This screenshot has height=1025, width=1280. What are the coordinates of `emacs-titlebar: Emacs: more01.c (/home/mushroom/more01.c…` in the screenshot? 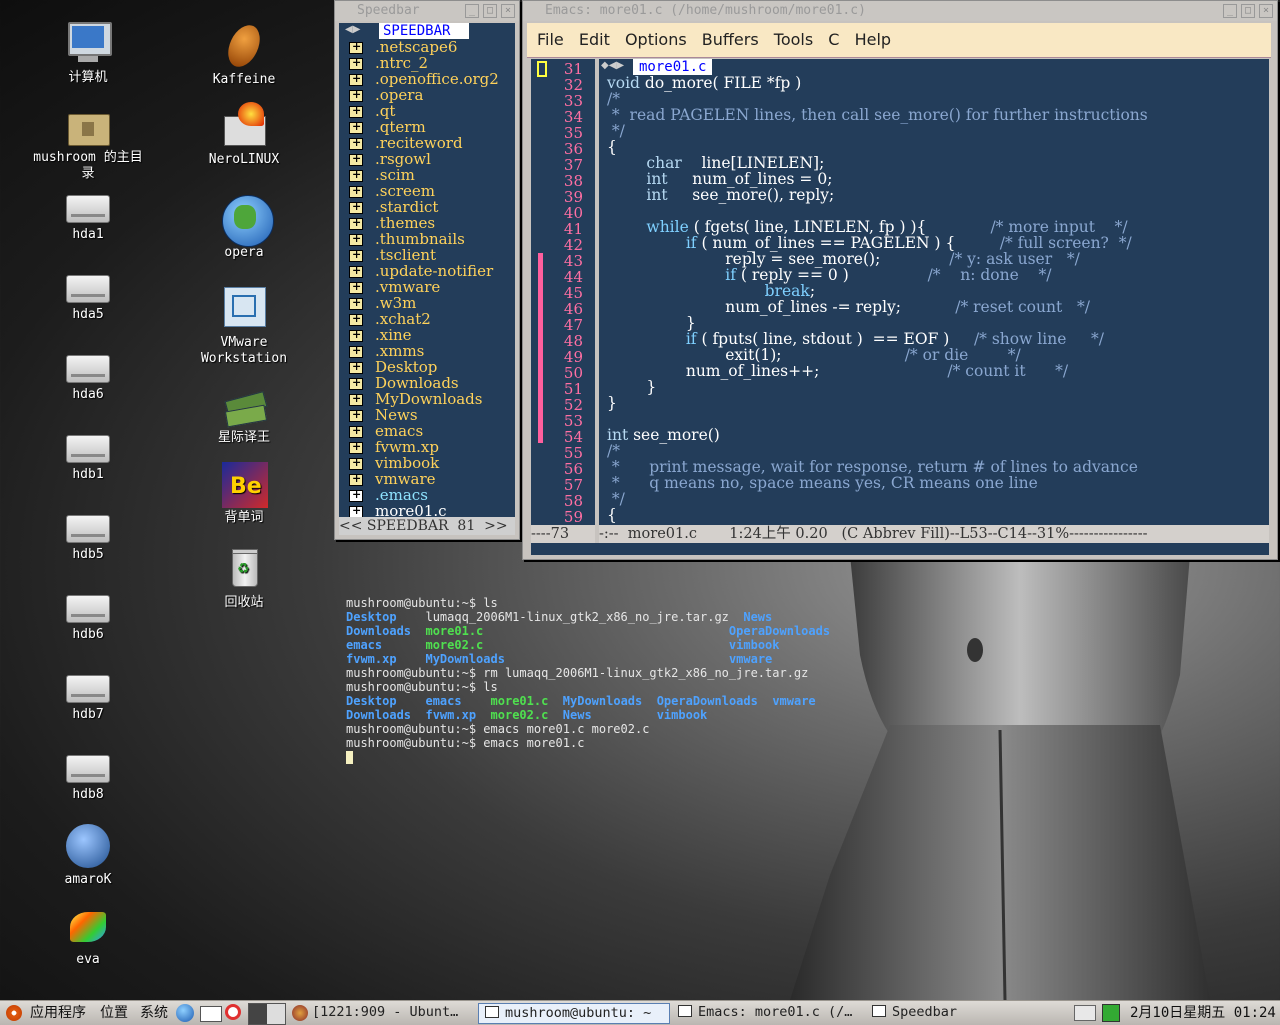 It's located at (900, 11).